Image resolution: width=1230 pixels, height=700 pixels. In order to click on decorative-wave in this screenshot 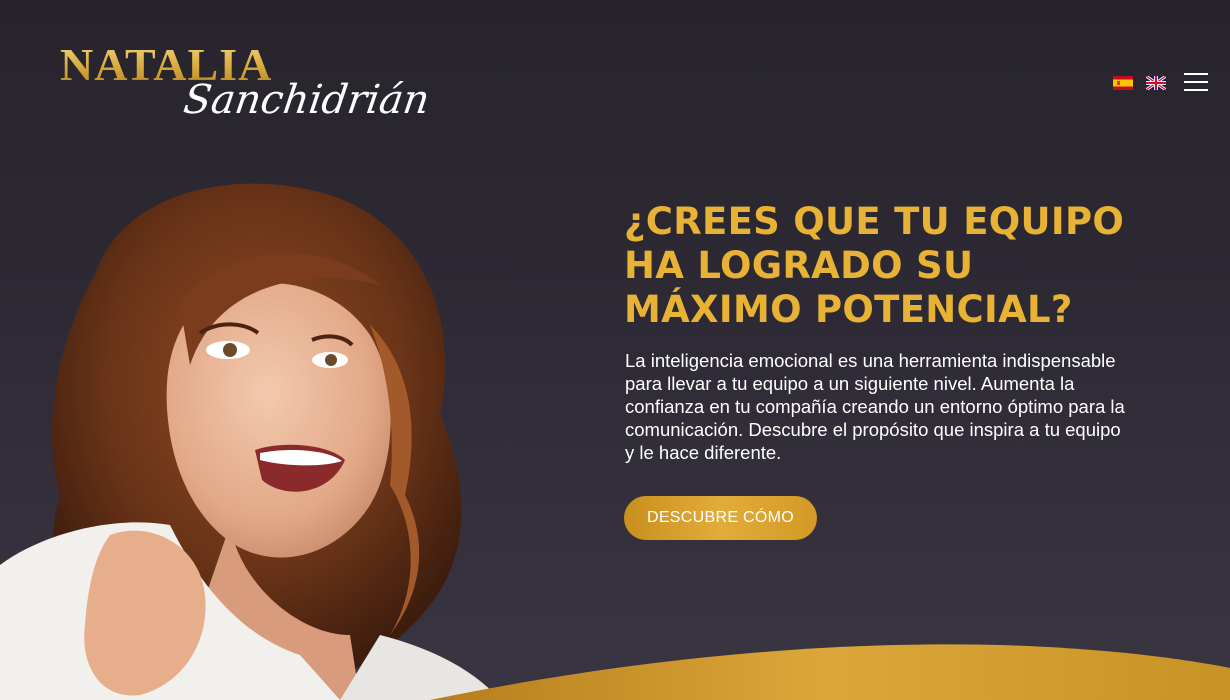, I will do `click(830, 672)`.